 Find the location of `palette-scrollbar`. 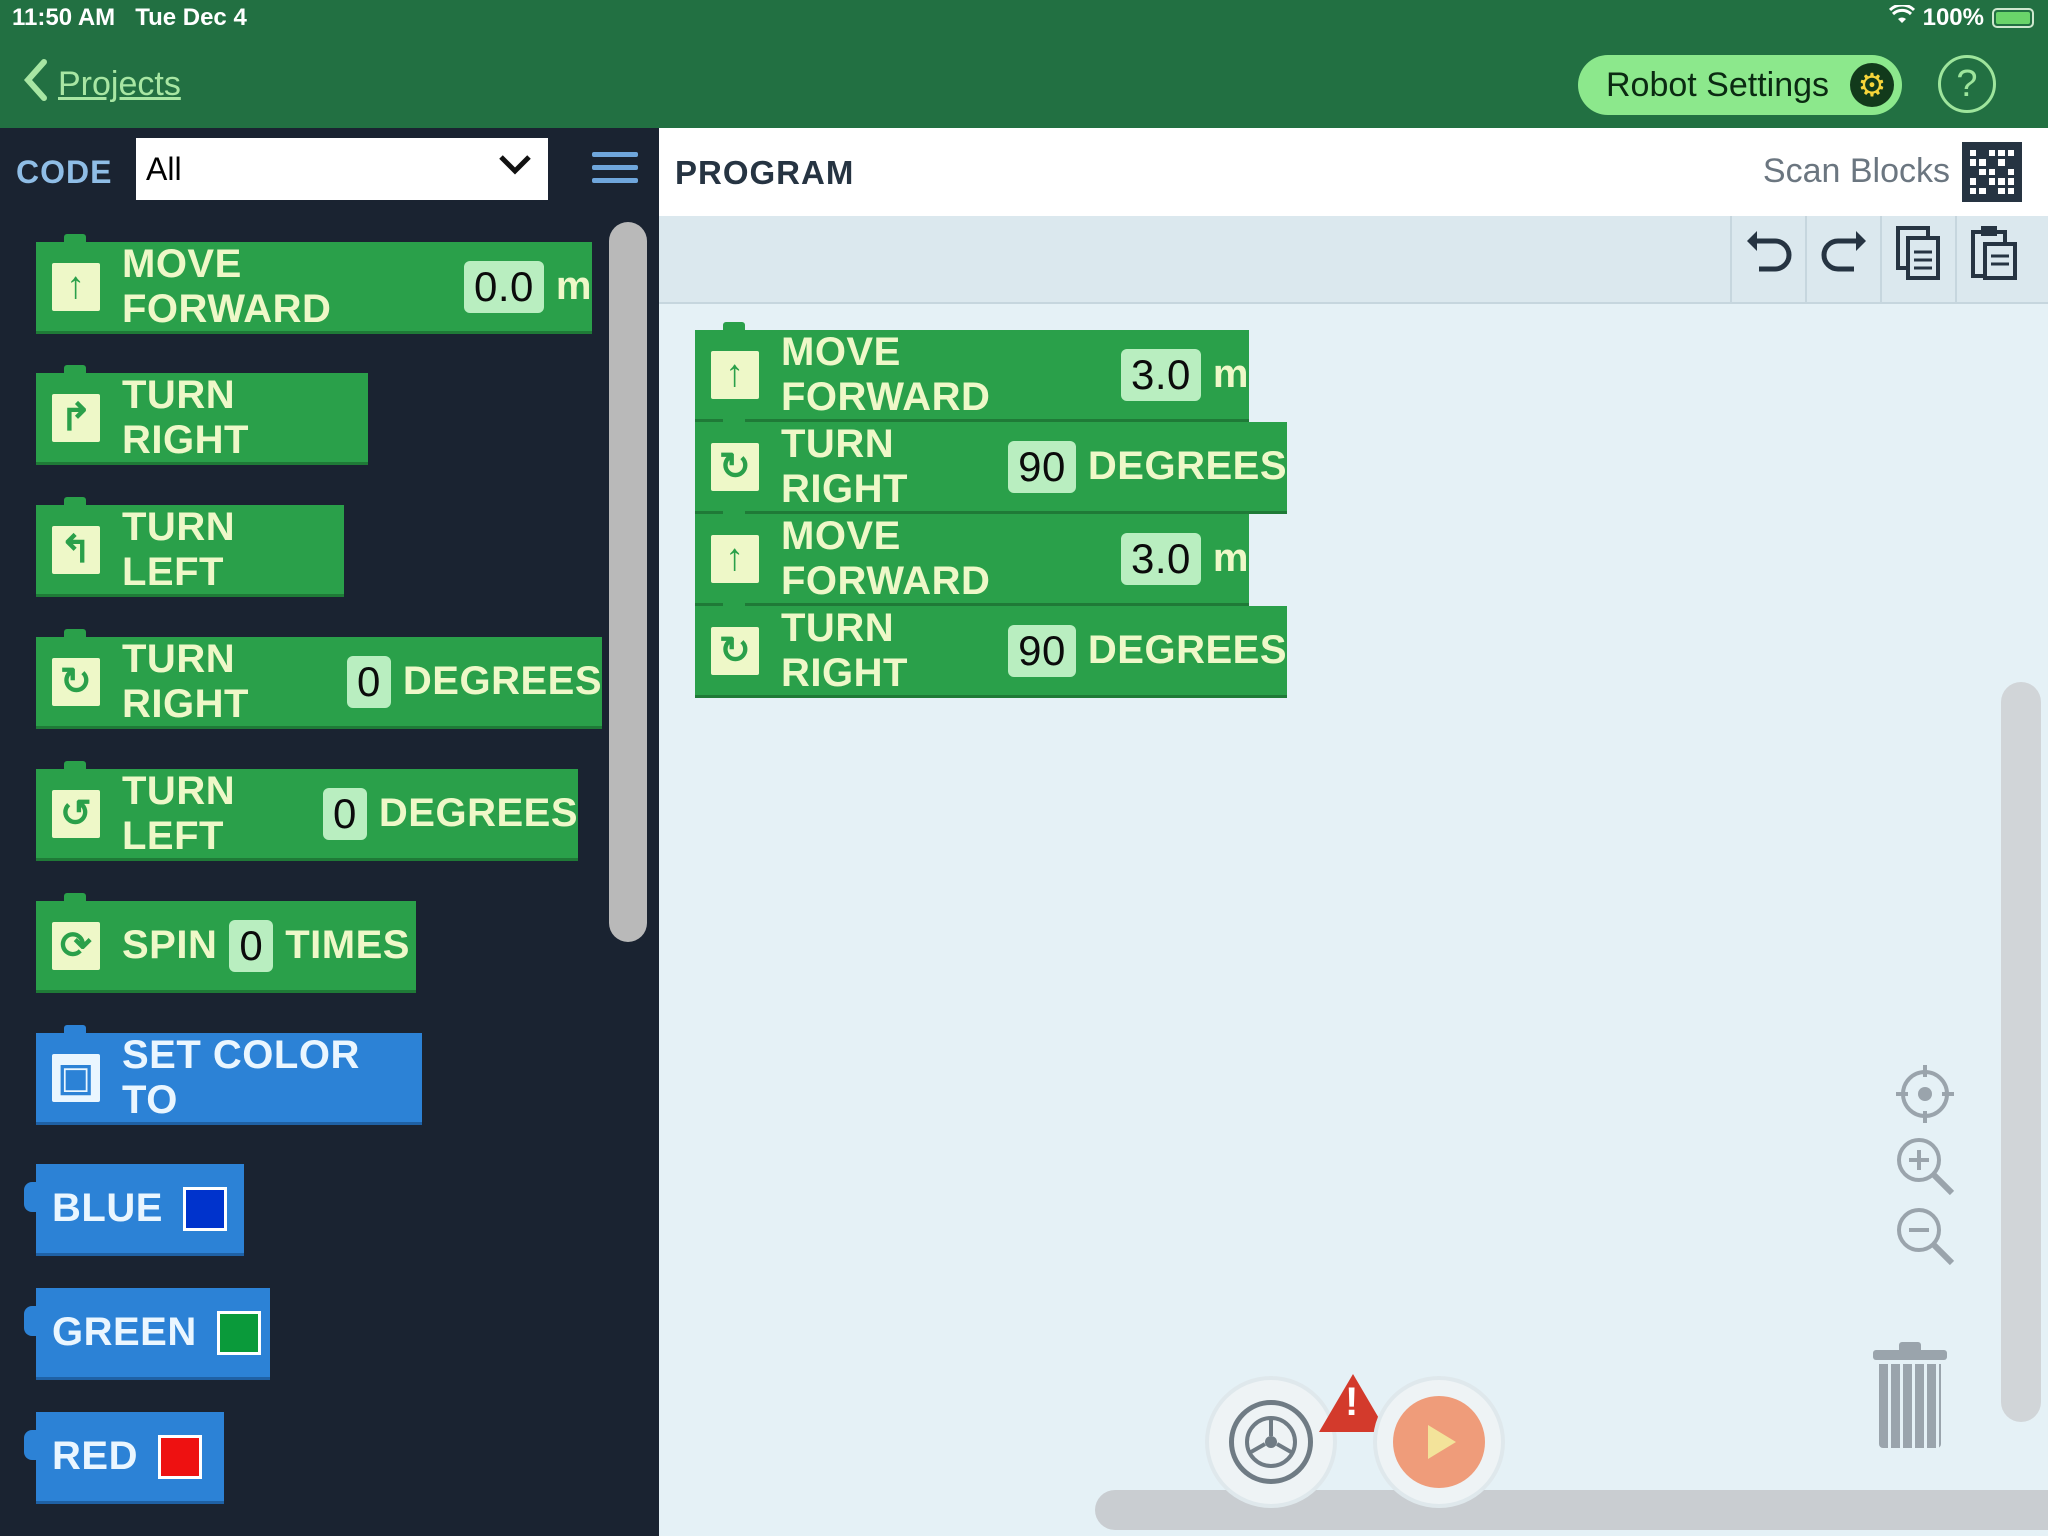

palette-scrollbar is located at coordinates (628, 582).